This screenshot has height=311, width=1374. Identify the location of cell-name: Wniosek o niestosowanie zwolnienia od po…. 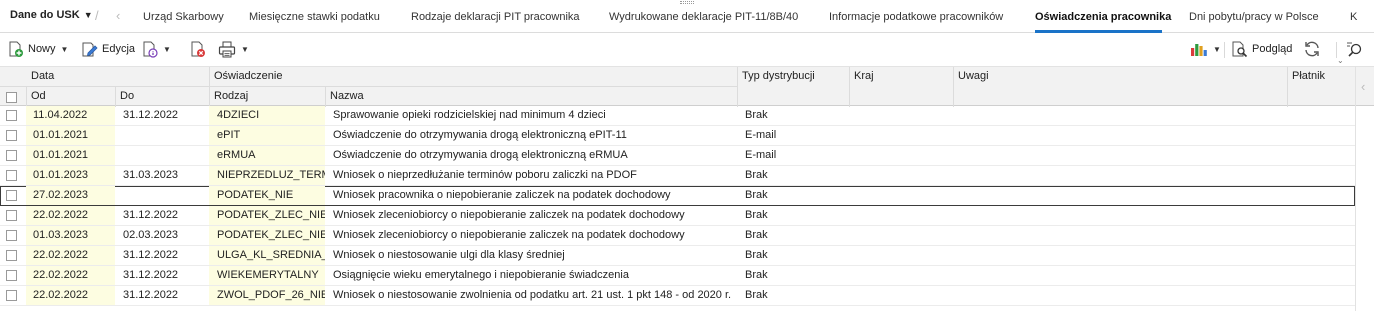
(532, 295).